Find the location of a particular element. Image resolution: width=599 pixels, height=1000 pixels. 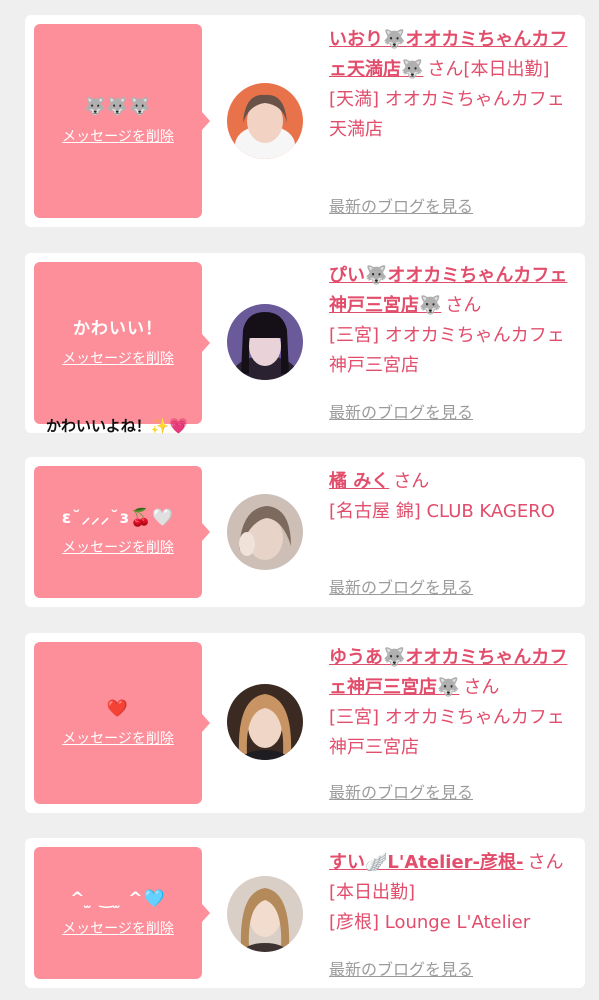

name-suffix: さん[本日出勤] is located at coordinates (488, 69).